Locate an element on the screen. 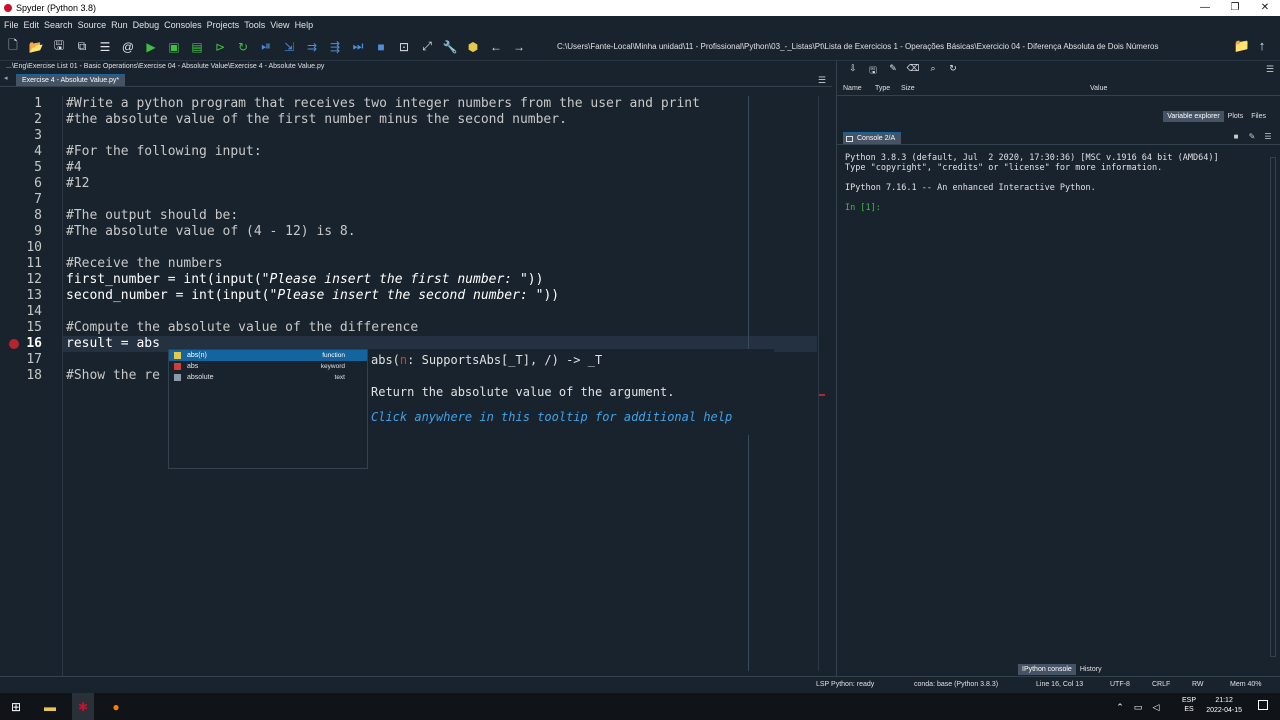  os-taskbar: ⊞ ▬ ✱ ● ⌃ ▭ ◁ ESP ES 21:12 2022-04-15 is located at coordinates (640, 706).